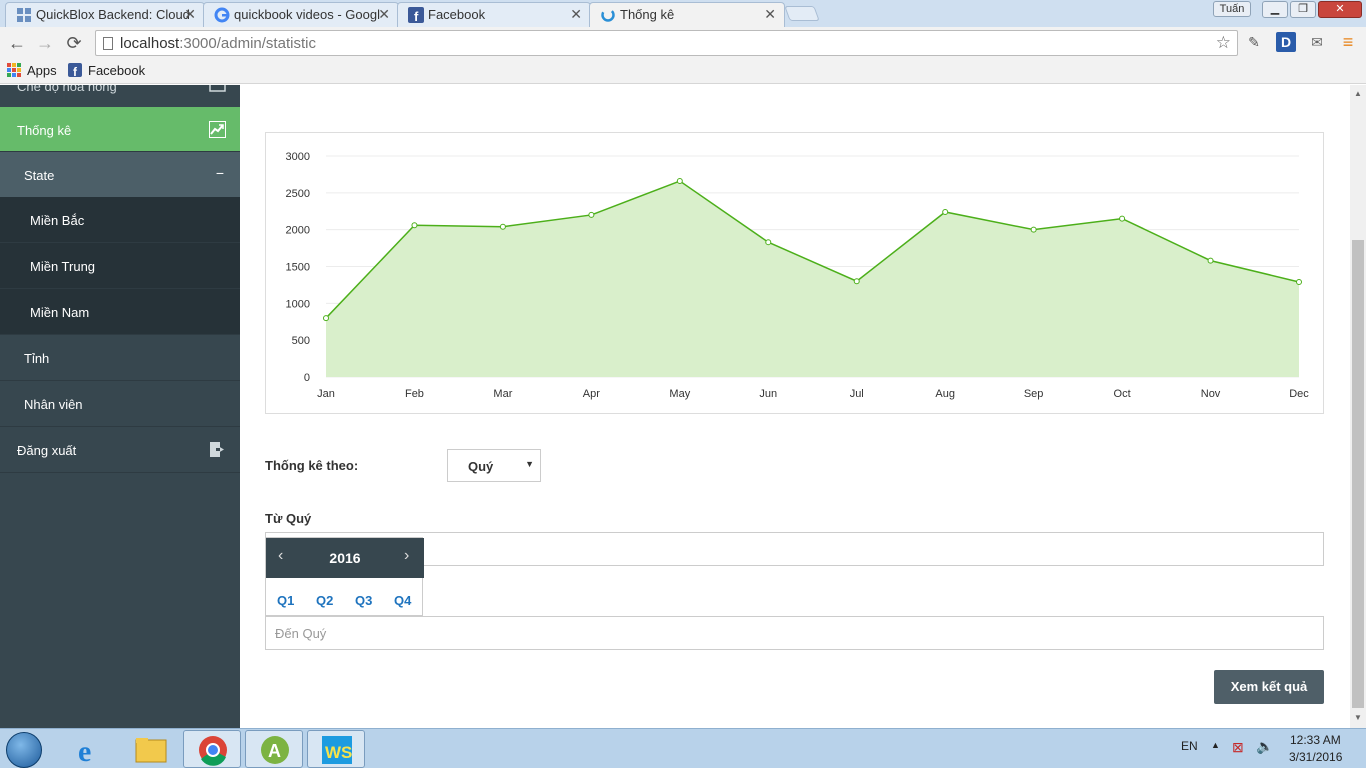 The height and width of the screenshot is (774, 1366). What do you see at coordinates (217, 89) in the screenshot?
I see `table-icon` at bounding box center [217, 89].